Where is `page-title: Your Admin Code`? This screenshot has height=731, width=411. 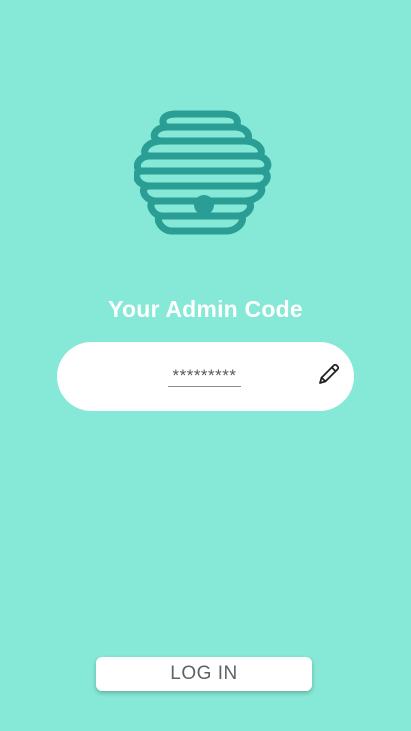
page-title: Your Admin Code is located at coordinates (205, 309).